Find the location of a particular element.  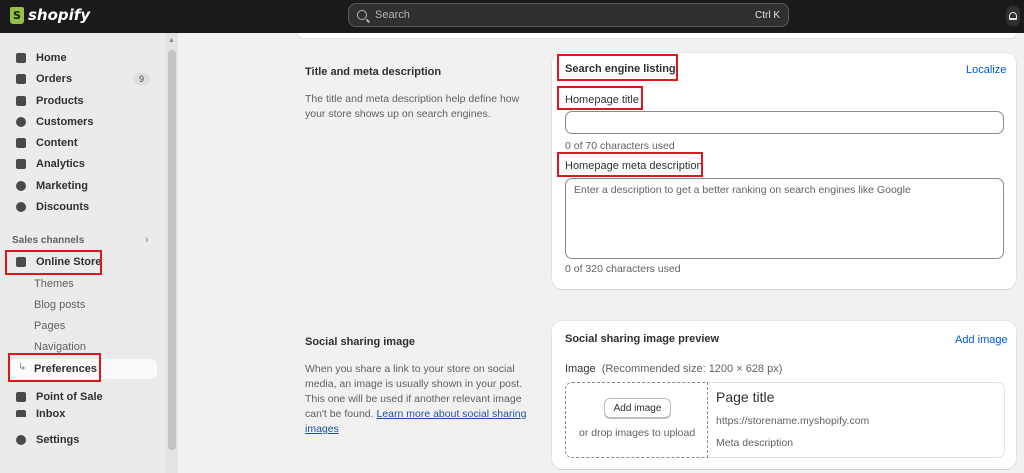

shopify-logo: shopify is located at coordinates (50, 15).